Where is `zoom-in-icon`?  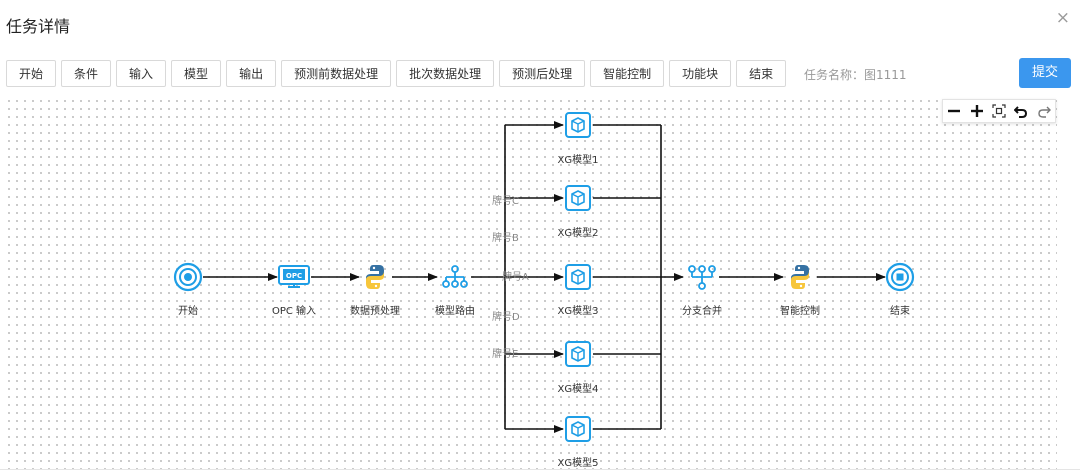 zoom-in-icon is located at coordinates (977, 111).